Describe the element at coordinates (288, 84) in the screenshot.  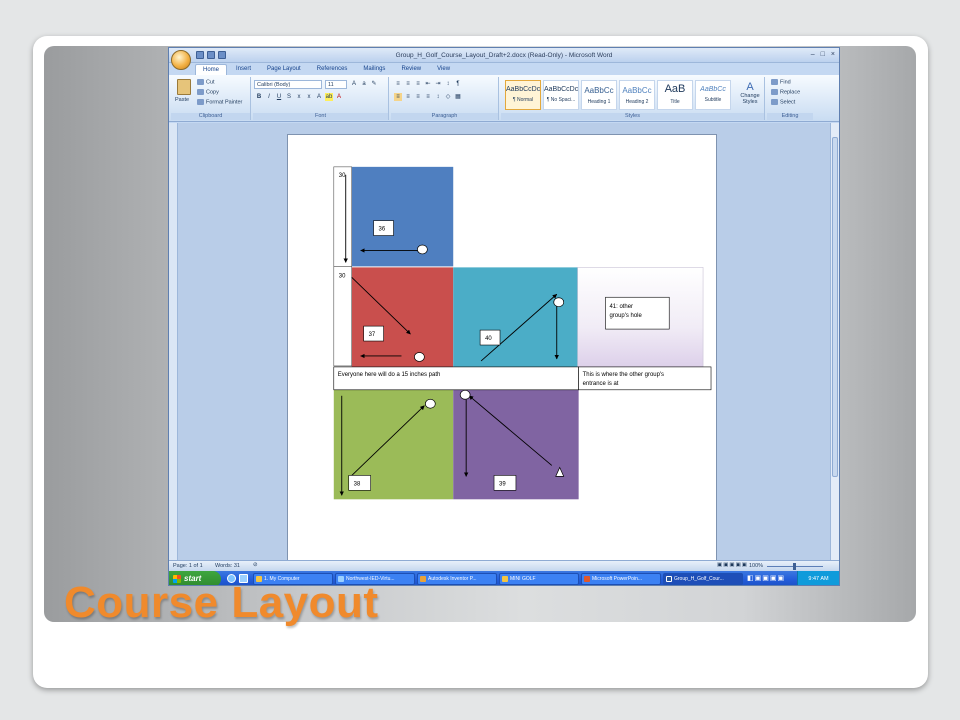
I see `font-family-select: Calibri (Body)` at that location.